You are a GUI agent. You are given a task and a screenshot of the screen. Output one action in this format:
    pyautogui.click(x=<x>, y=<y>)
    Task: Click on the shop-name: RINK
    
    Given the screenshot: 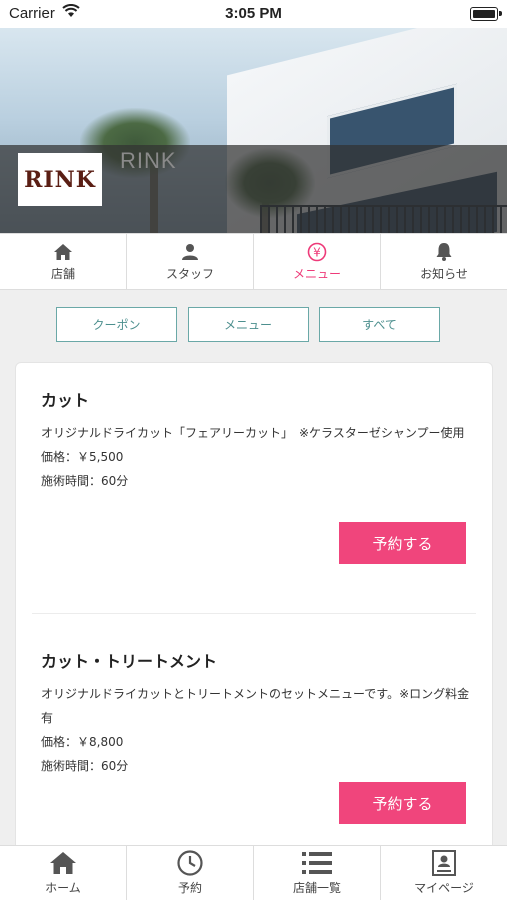 What is the action you would take?
    pyautogui.click(x=148, y=160)
    